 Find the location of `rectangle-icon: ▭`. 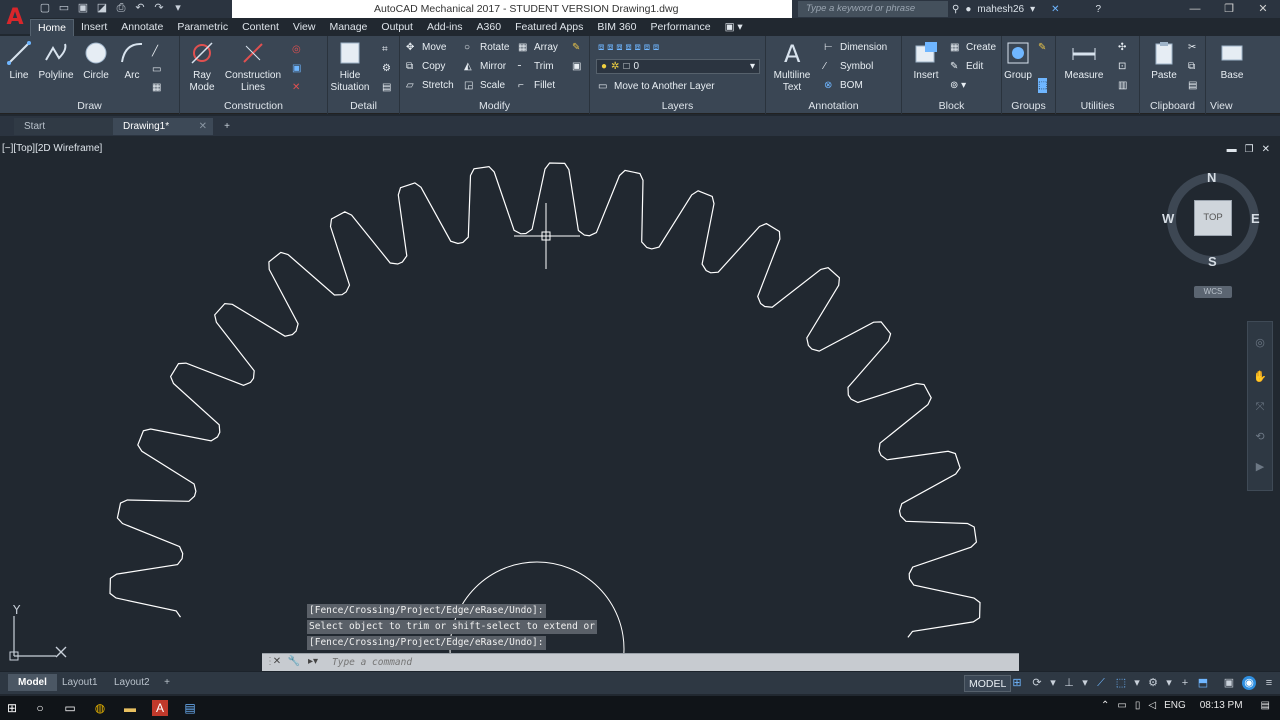

rectangle-icon: ▭ is located at coordinates (156, 69).